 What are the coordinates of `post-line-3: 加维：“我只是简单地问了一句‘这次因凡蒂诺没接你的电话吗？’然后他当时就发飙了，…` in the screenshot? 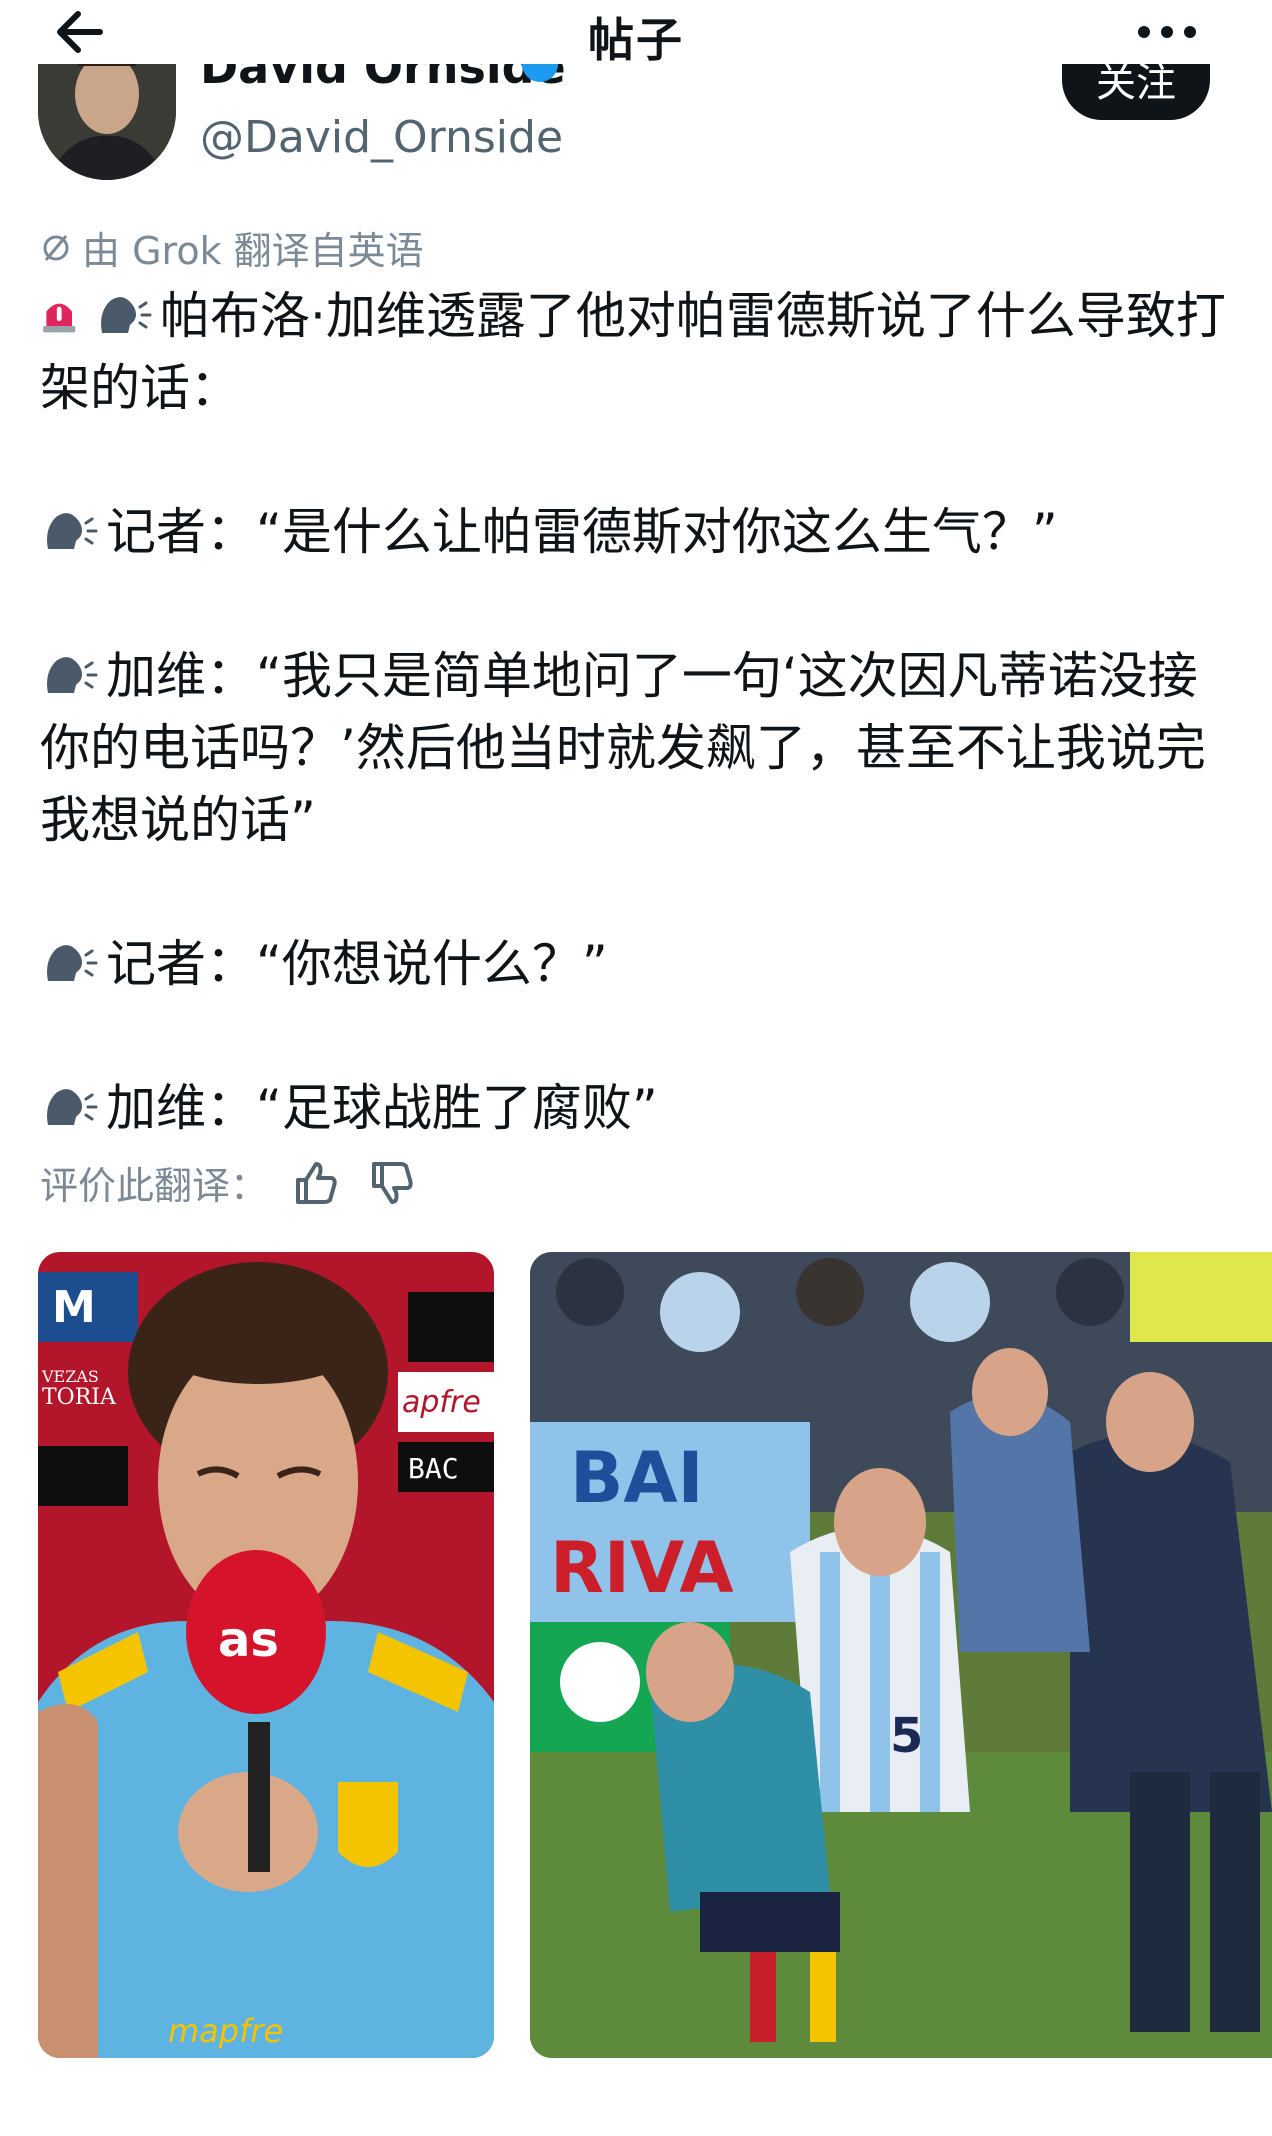 It's located at (623, 748).